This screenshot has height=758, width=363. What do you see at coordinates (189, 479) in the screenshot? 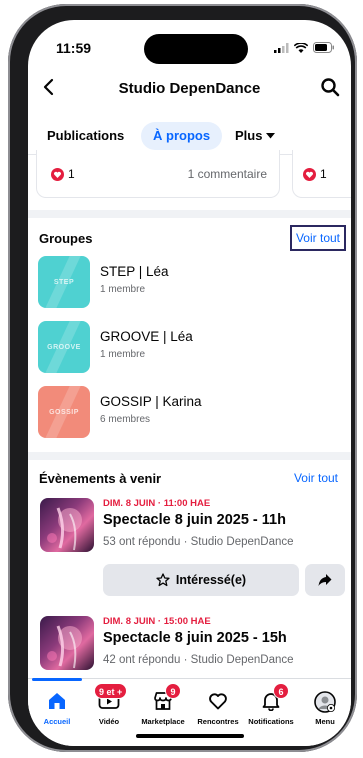
I see `events-header: Évènements à venir Voir tout` at bounding box center [189, 479].